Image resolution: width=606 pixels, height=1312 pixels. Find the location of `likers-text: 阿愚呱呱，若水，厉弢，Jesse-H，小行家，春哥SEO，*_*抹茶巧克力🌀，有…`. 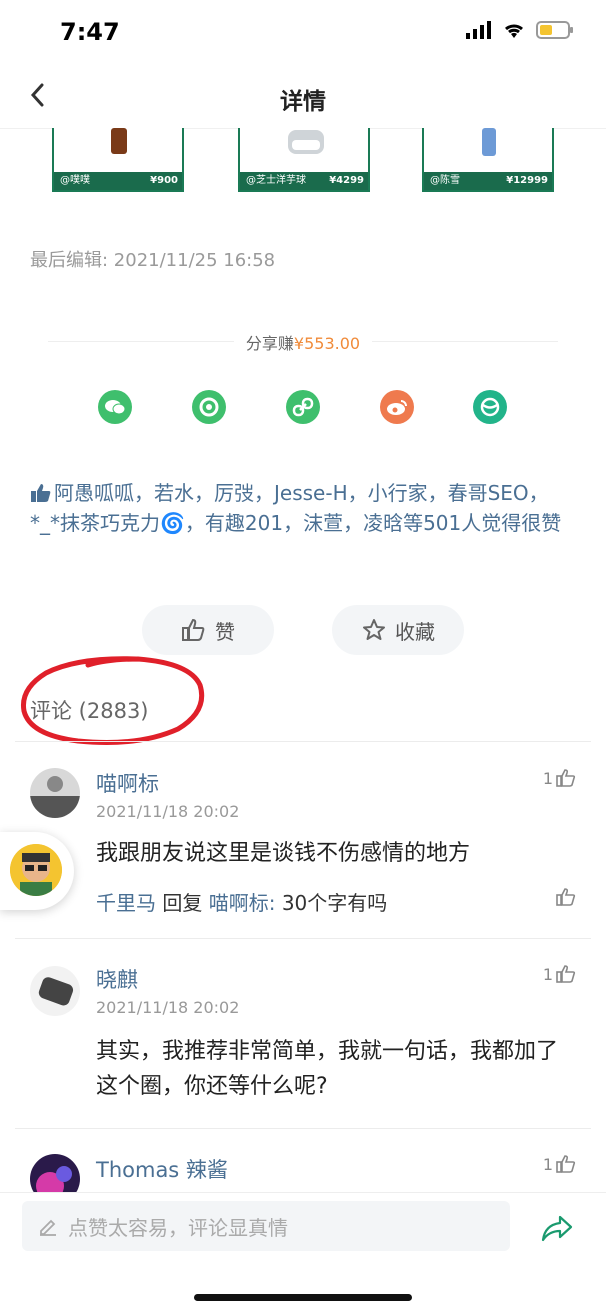

likers-text: 阿愚呱呱，若水，厉弢，Jesse-H，小行家，春哥SEO，*_*抹茶巧克力🌀，有… is located at coordinates (296, 508).